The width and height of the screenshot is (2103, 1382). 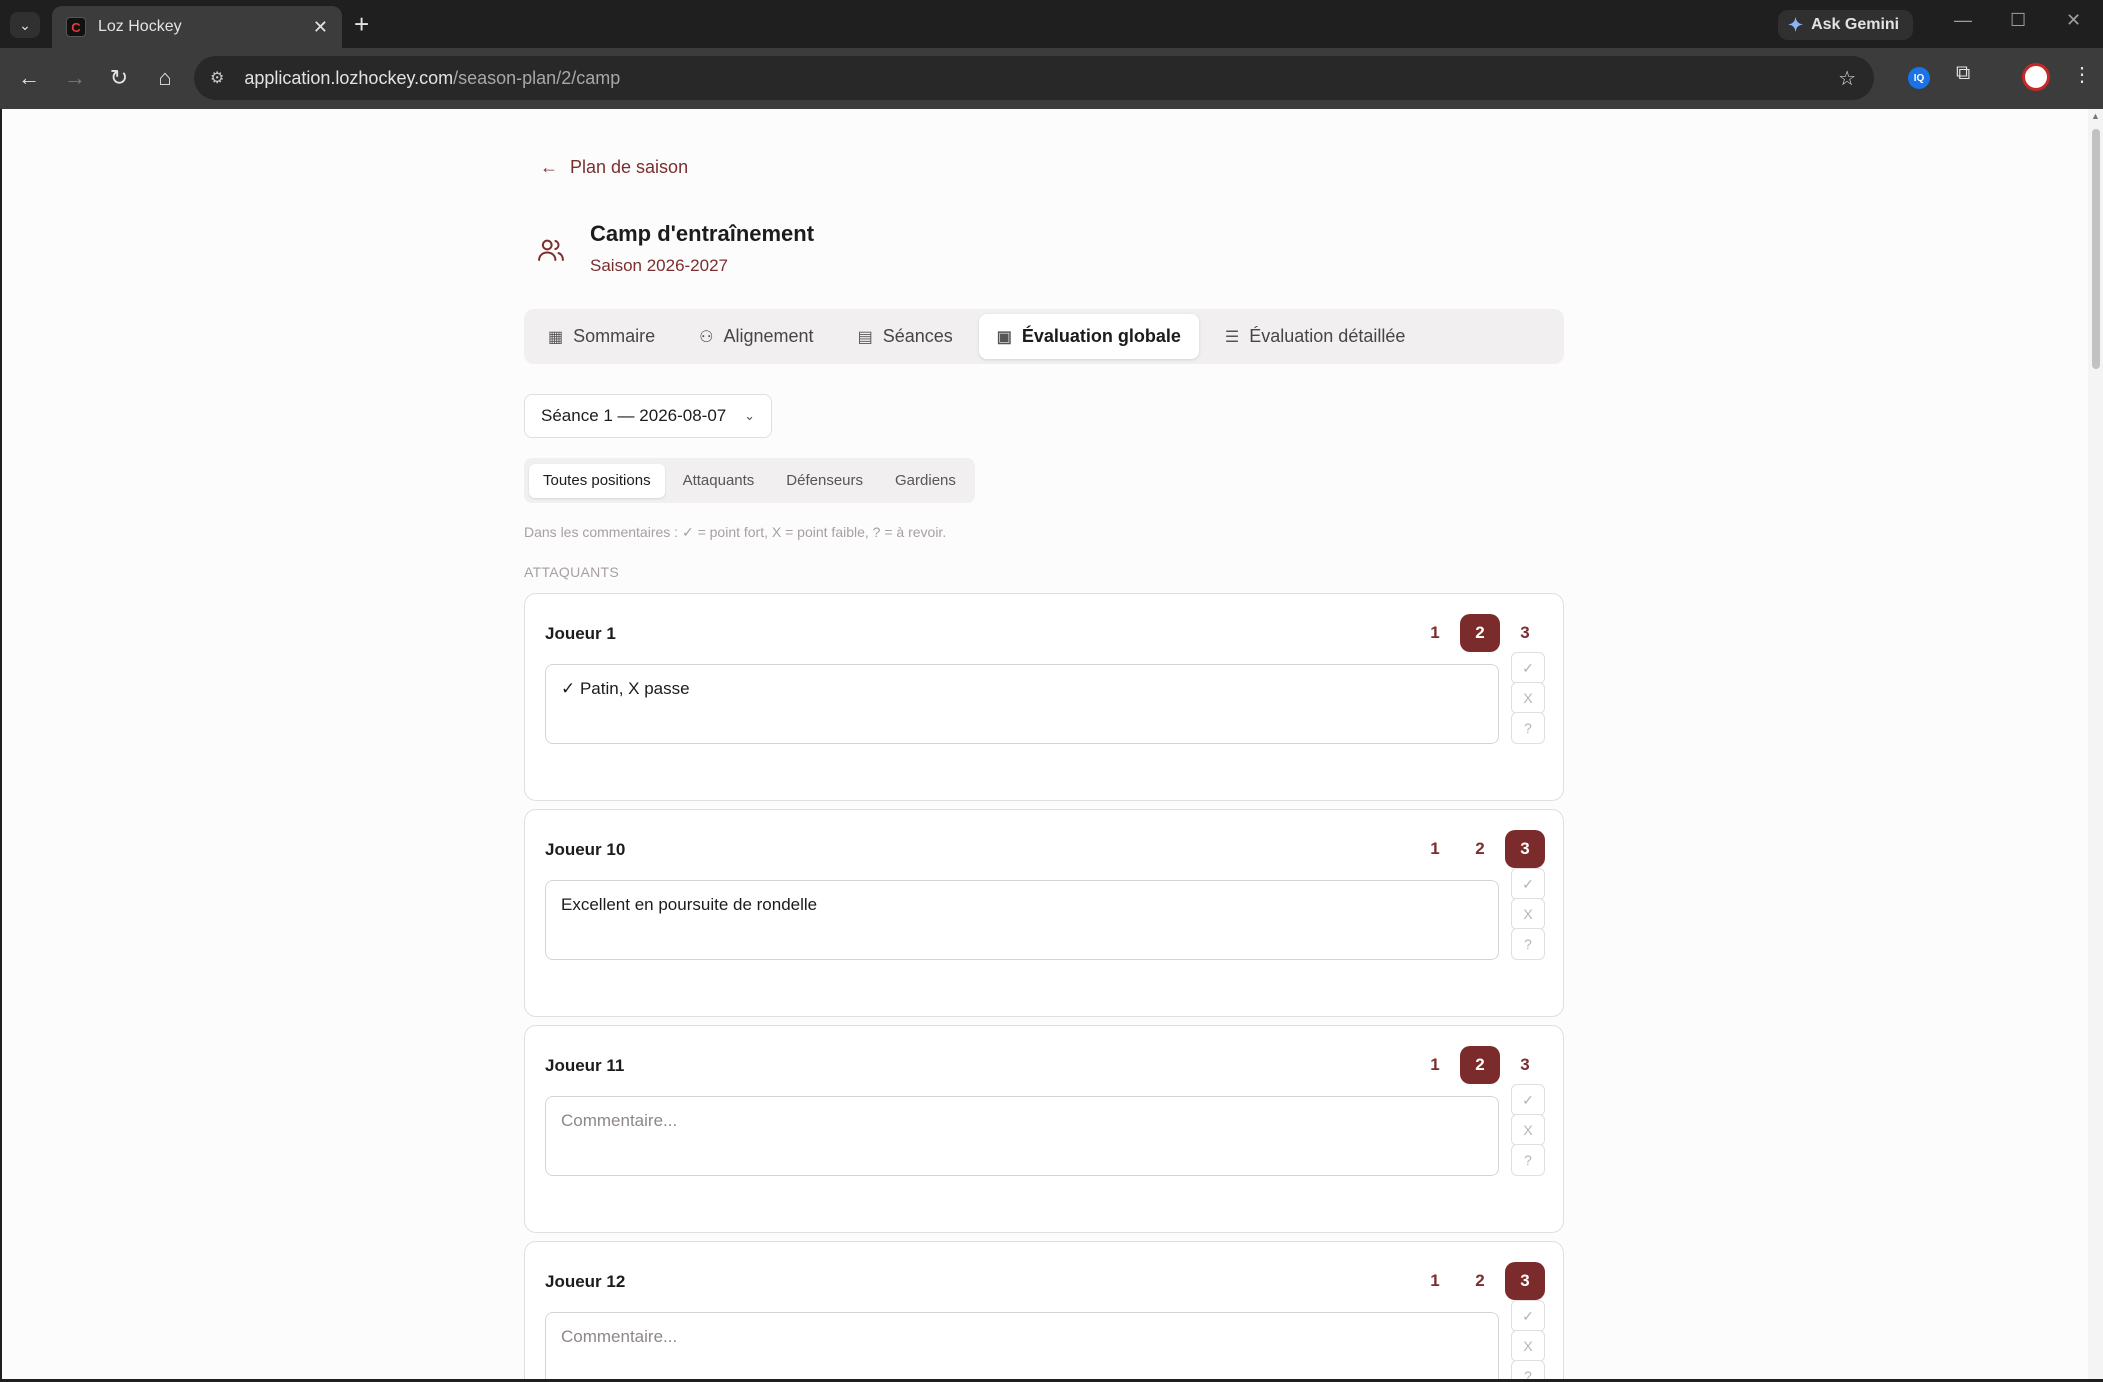 What do you see at coordinates (25, 25) in the screenshot?
I see `tab-search-button: ⌄` at bounding box center [25, 25].